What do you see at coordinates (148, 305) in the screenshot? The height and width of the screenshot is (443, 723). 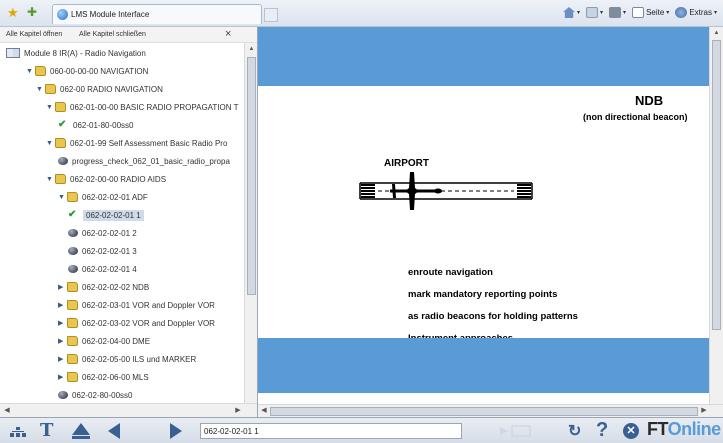 I see `toc-item-label: 062-02-03-01 VOR and Doppler VOR` at bounding box center [148, 305].